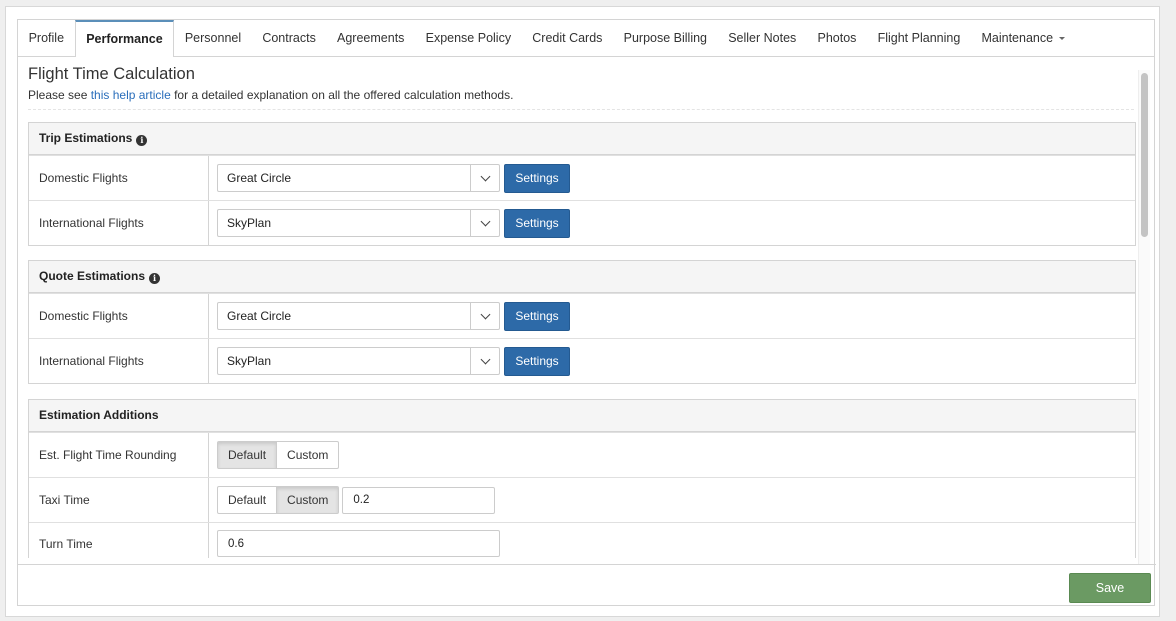 The width and height of the screenshot is (1176, 621). I want to click on trip-international-settings-button: Settings, so click(537, 223).